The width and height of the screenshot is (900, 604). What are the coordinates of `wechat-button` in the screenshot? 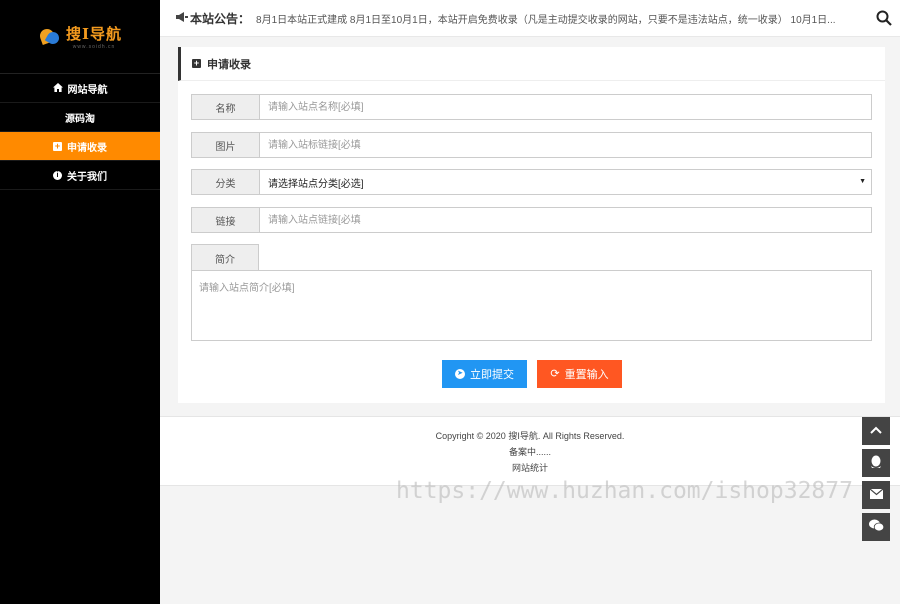 It's located at (876, 527).